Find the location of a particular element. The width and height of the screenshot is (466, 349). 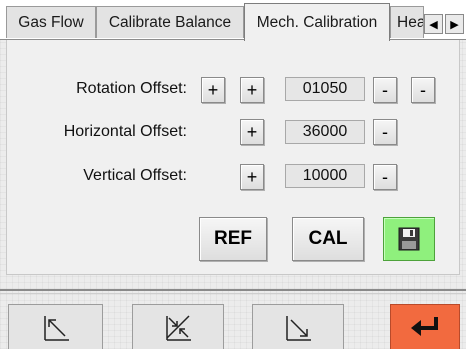

rotation-offset-value: 01050 is located at coordinates (325, 89).